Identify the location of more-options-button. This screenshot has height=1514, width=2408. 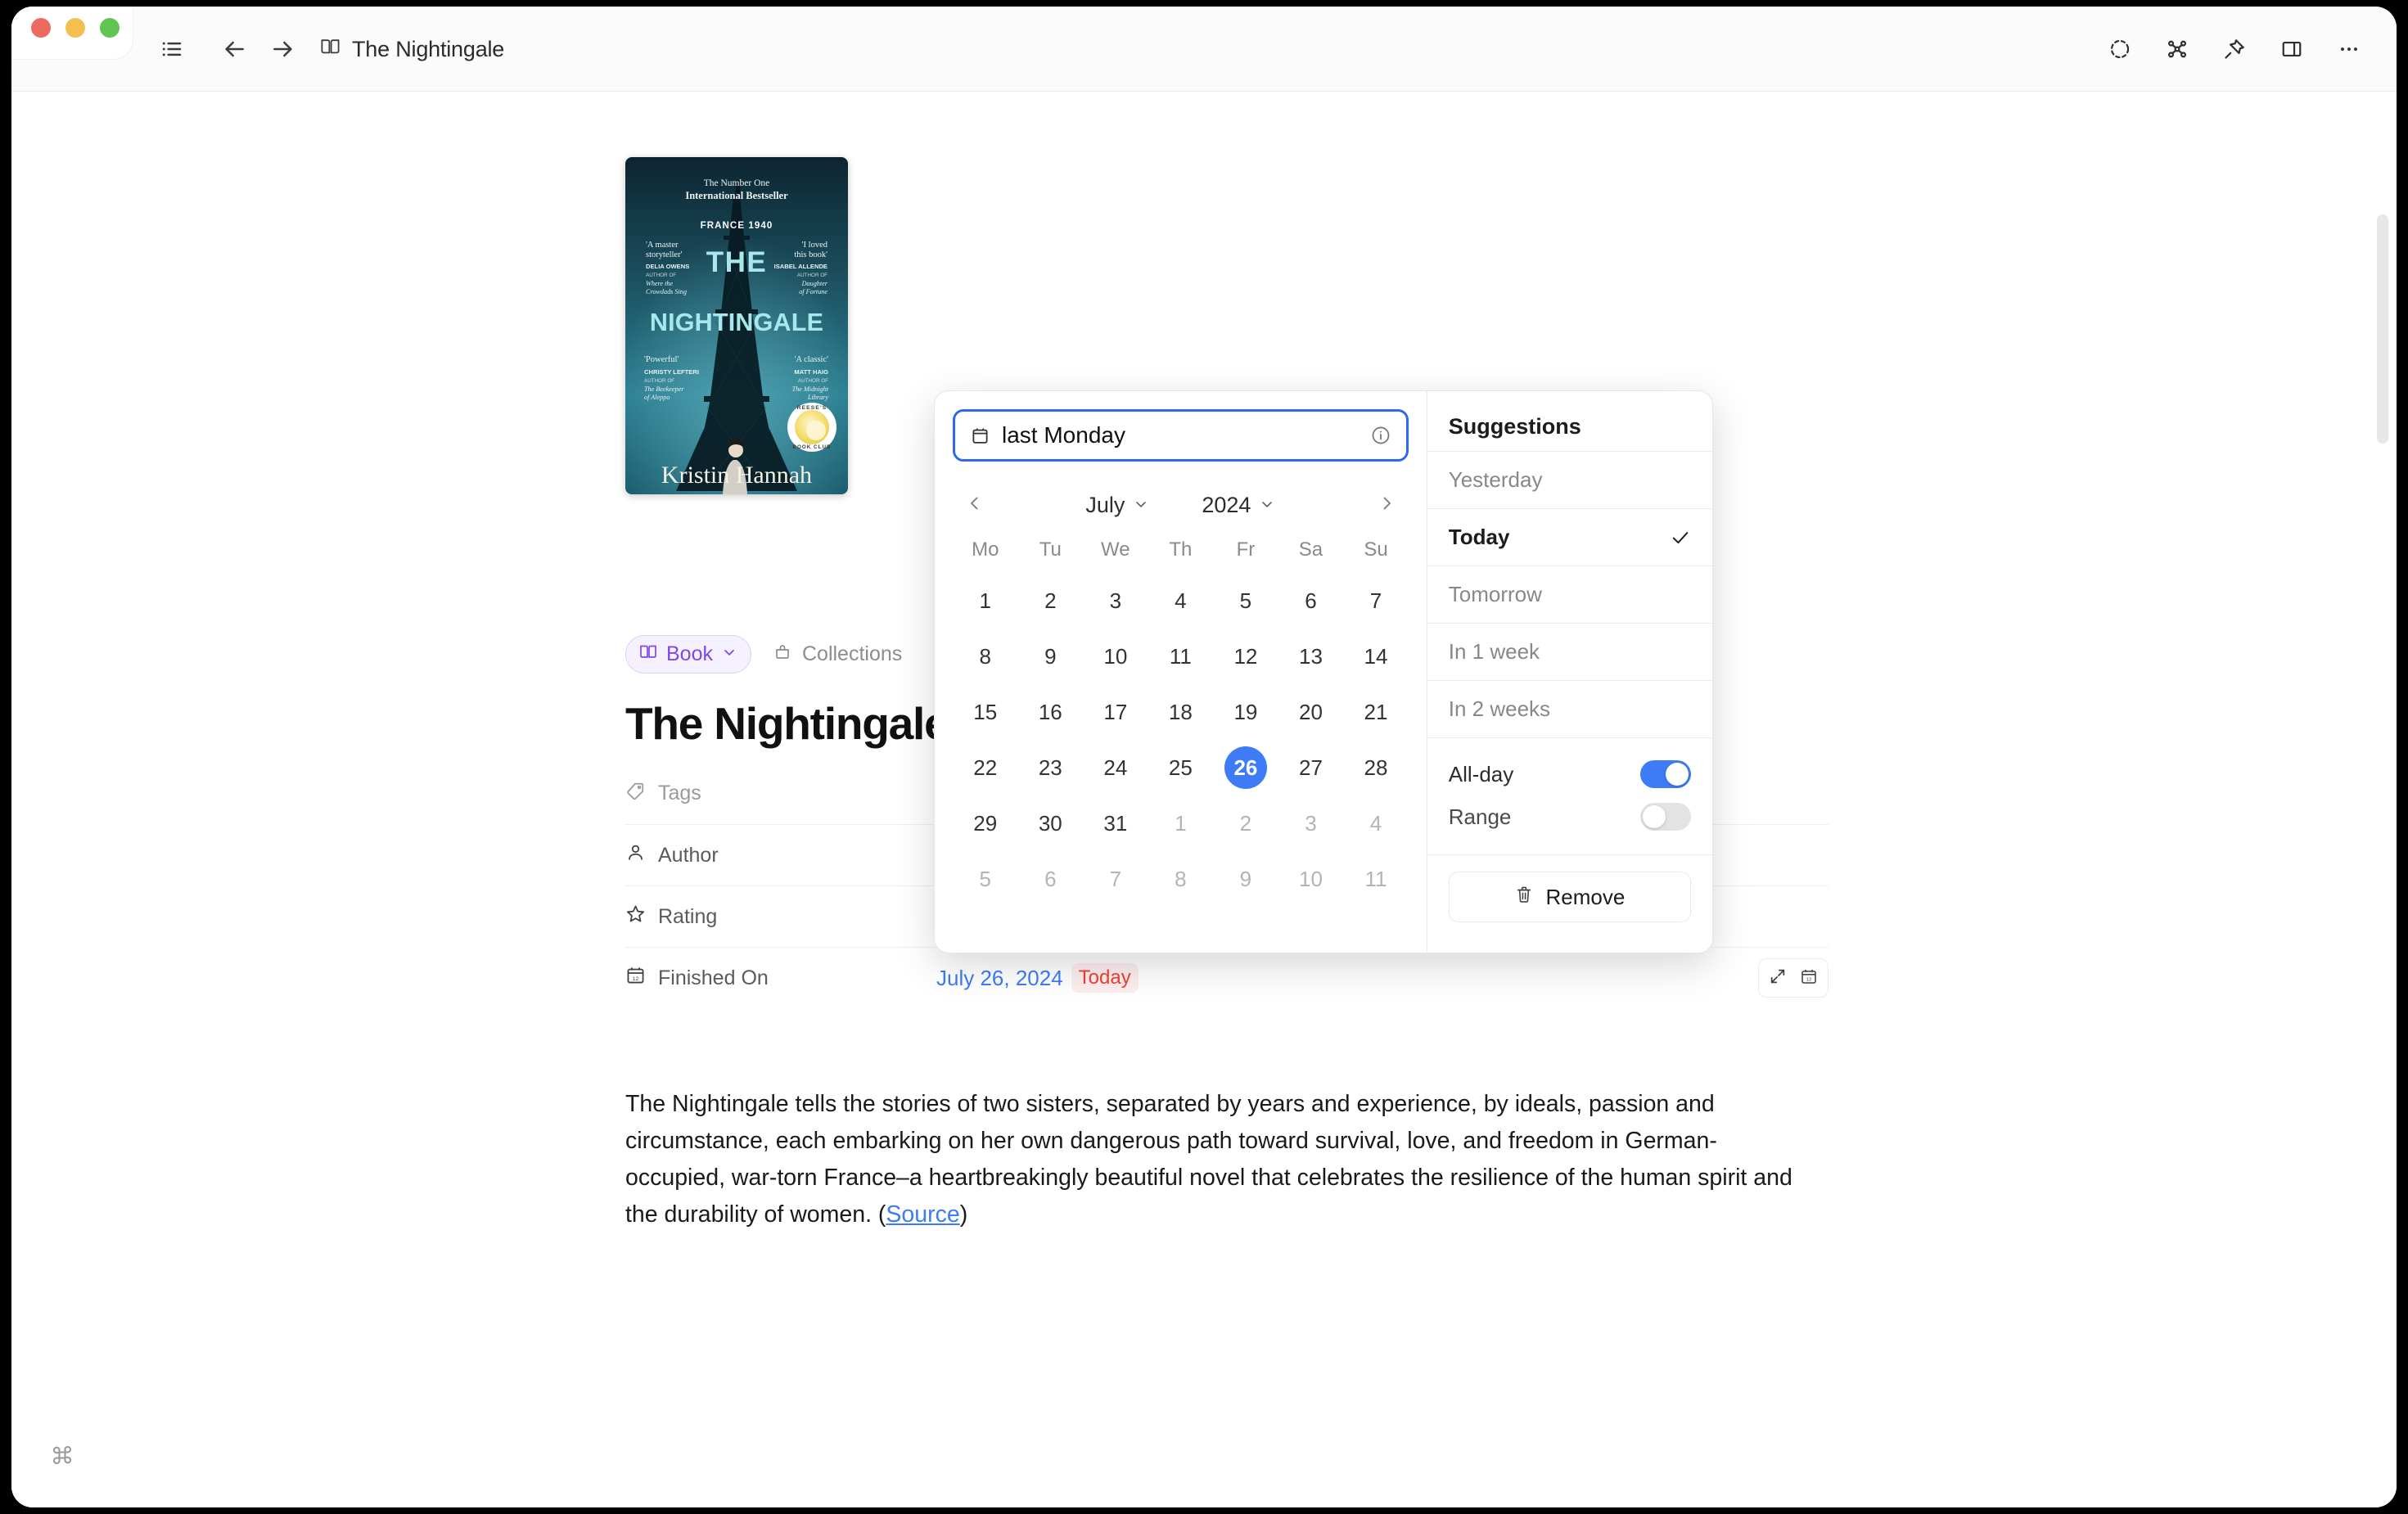
(2349, 49).